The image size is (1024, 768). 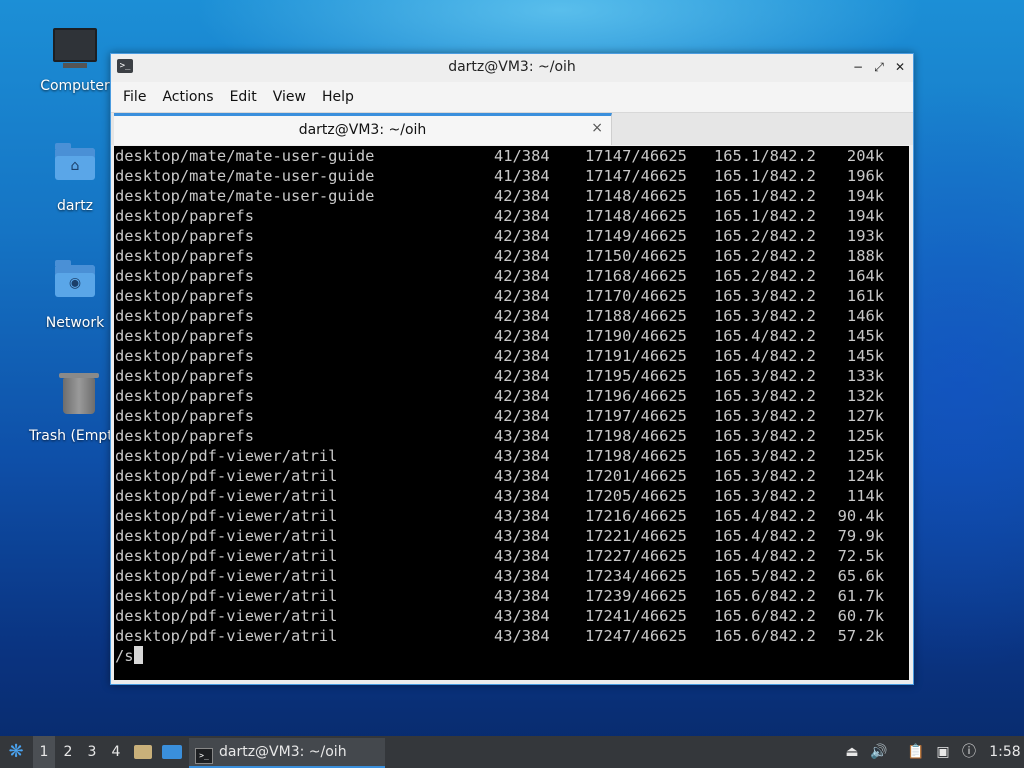 What do you see at coordinates (187, 97) in the screenshot?
I see `menu-actions: Actions` at bounding box center [187, 97].